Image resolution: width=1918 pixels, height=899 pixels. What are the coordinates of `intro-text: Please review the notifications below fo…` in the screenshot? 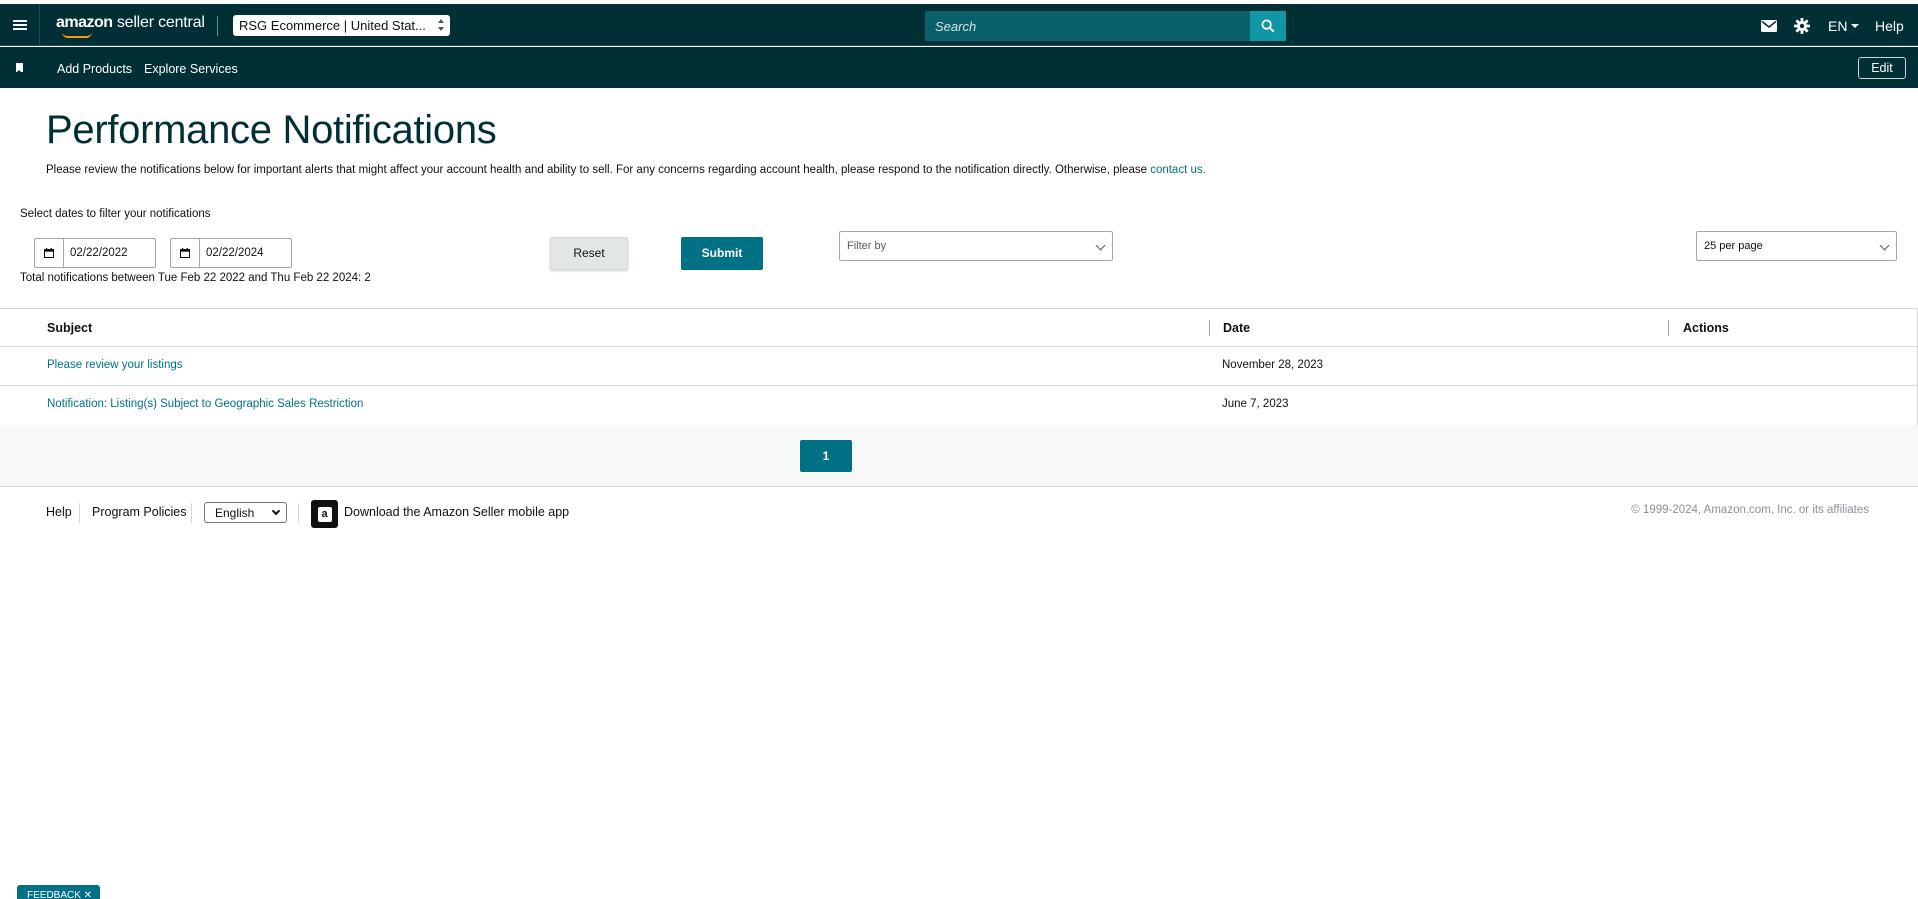 It's located at (626, 170).